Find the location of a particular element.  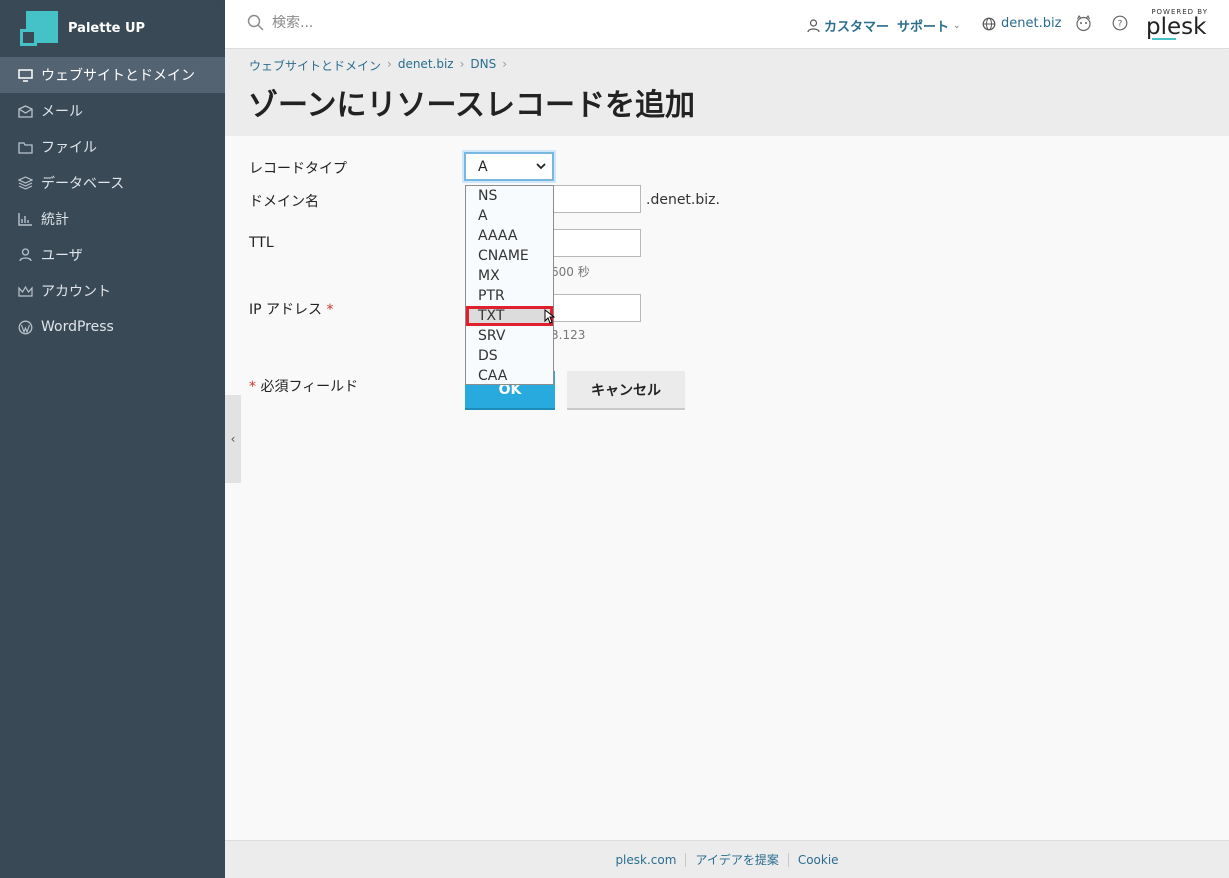

domain-name-input is located at coordinates (595, 199).